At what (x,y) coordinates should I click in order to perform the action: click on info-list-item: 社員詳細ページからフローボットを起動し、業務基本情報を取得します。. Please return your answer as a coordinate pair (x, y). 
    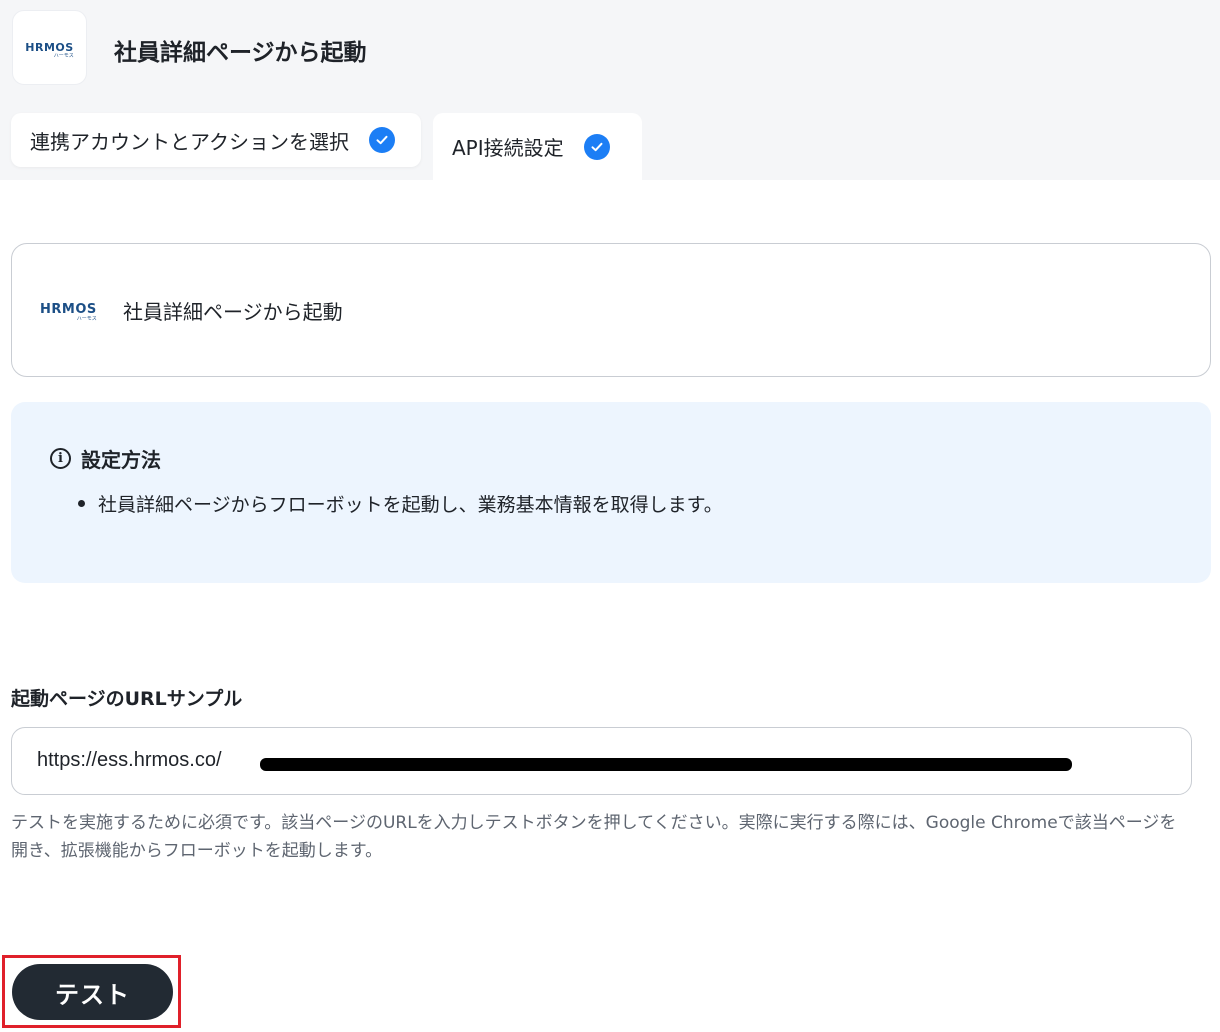
    Looking at the image, I should click on (400, 503).